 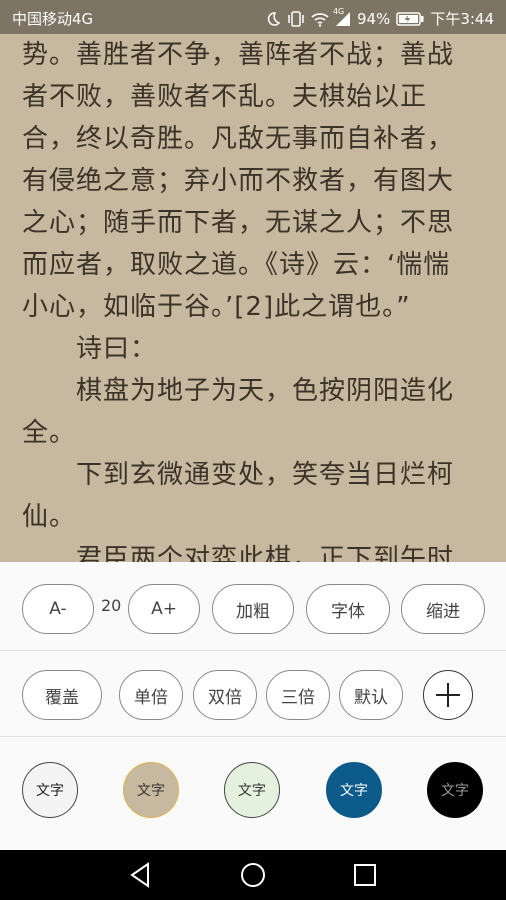 I want to click on moon-icon, so click(x=273, y=19).